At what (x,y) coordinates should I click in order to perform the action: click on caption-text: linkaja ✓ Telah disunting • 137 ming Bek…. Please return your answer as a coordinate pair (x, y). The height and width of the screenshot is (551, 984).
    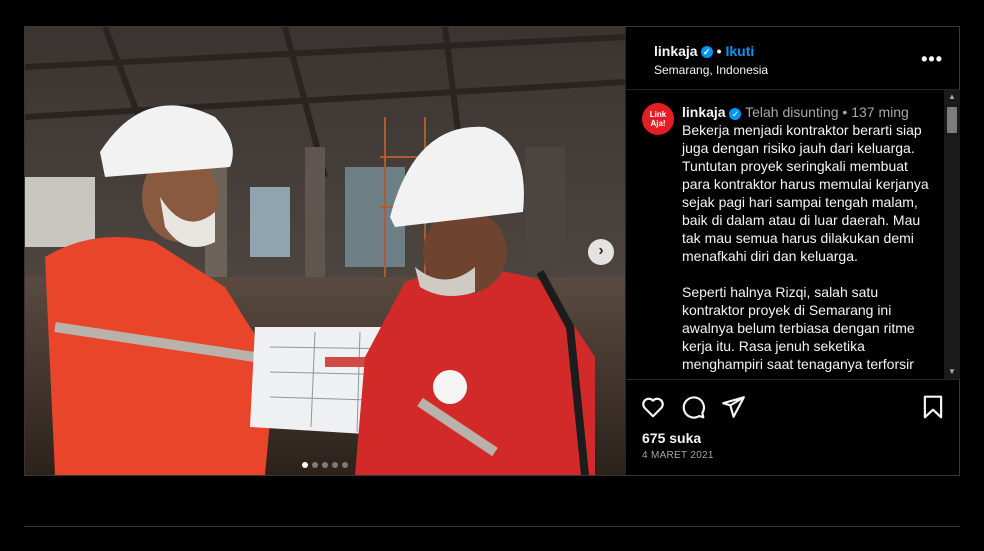
    Looking at the image, I should click on (807, 241).